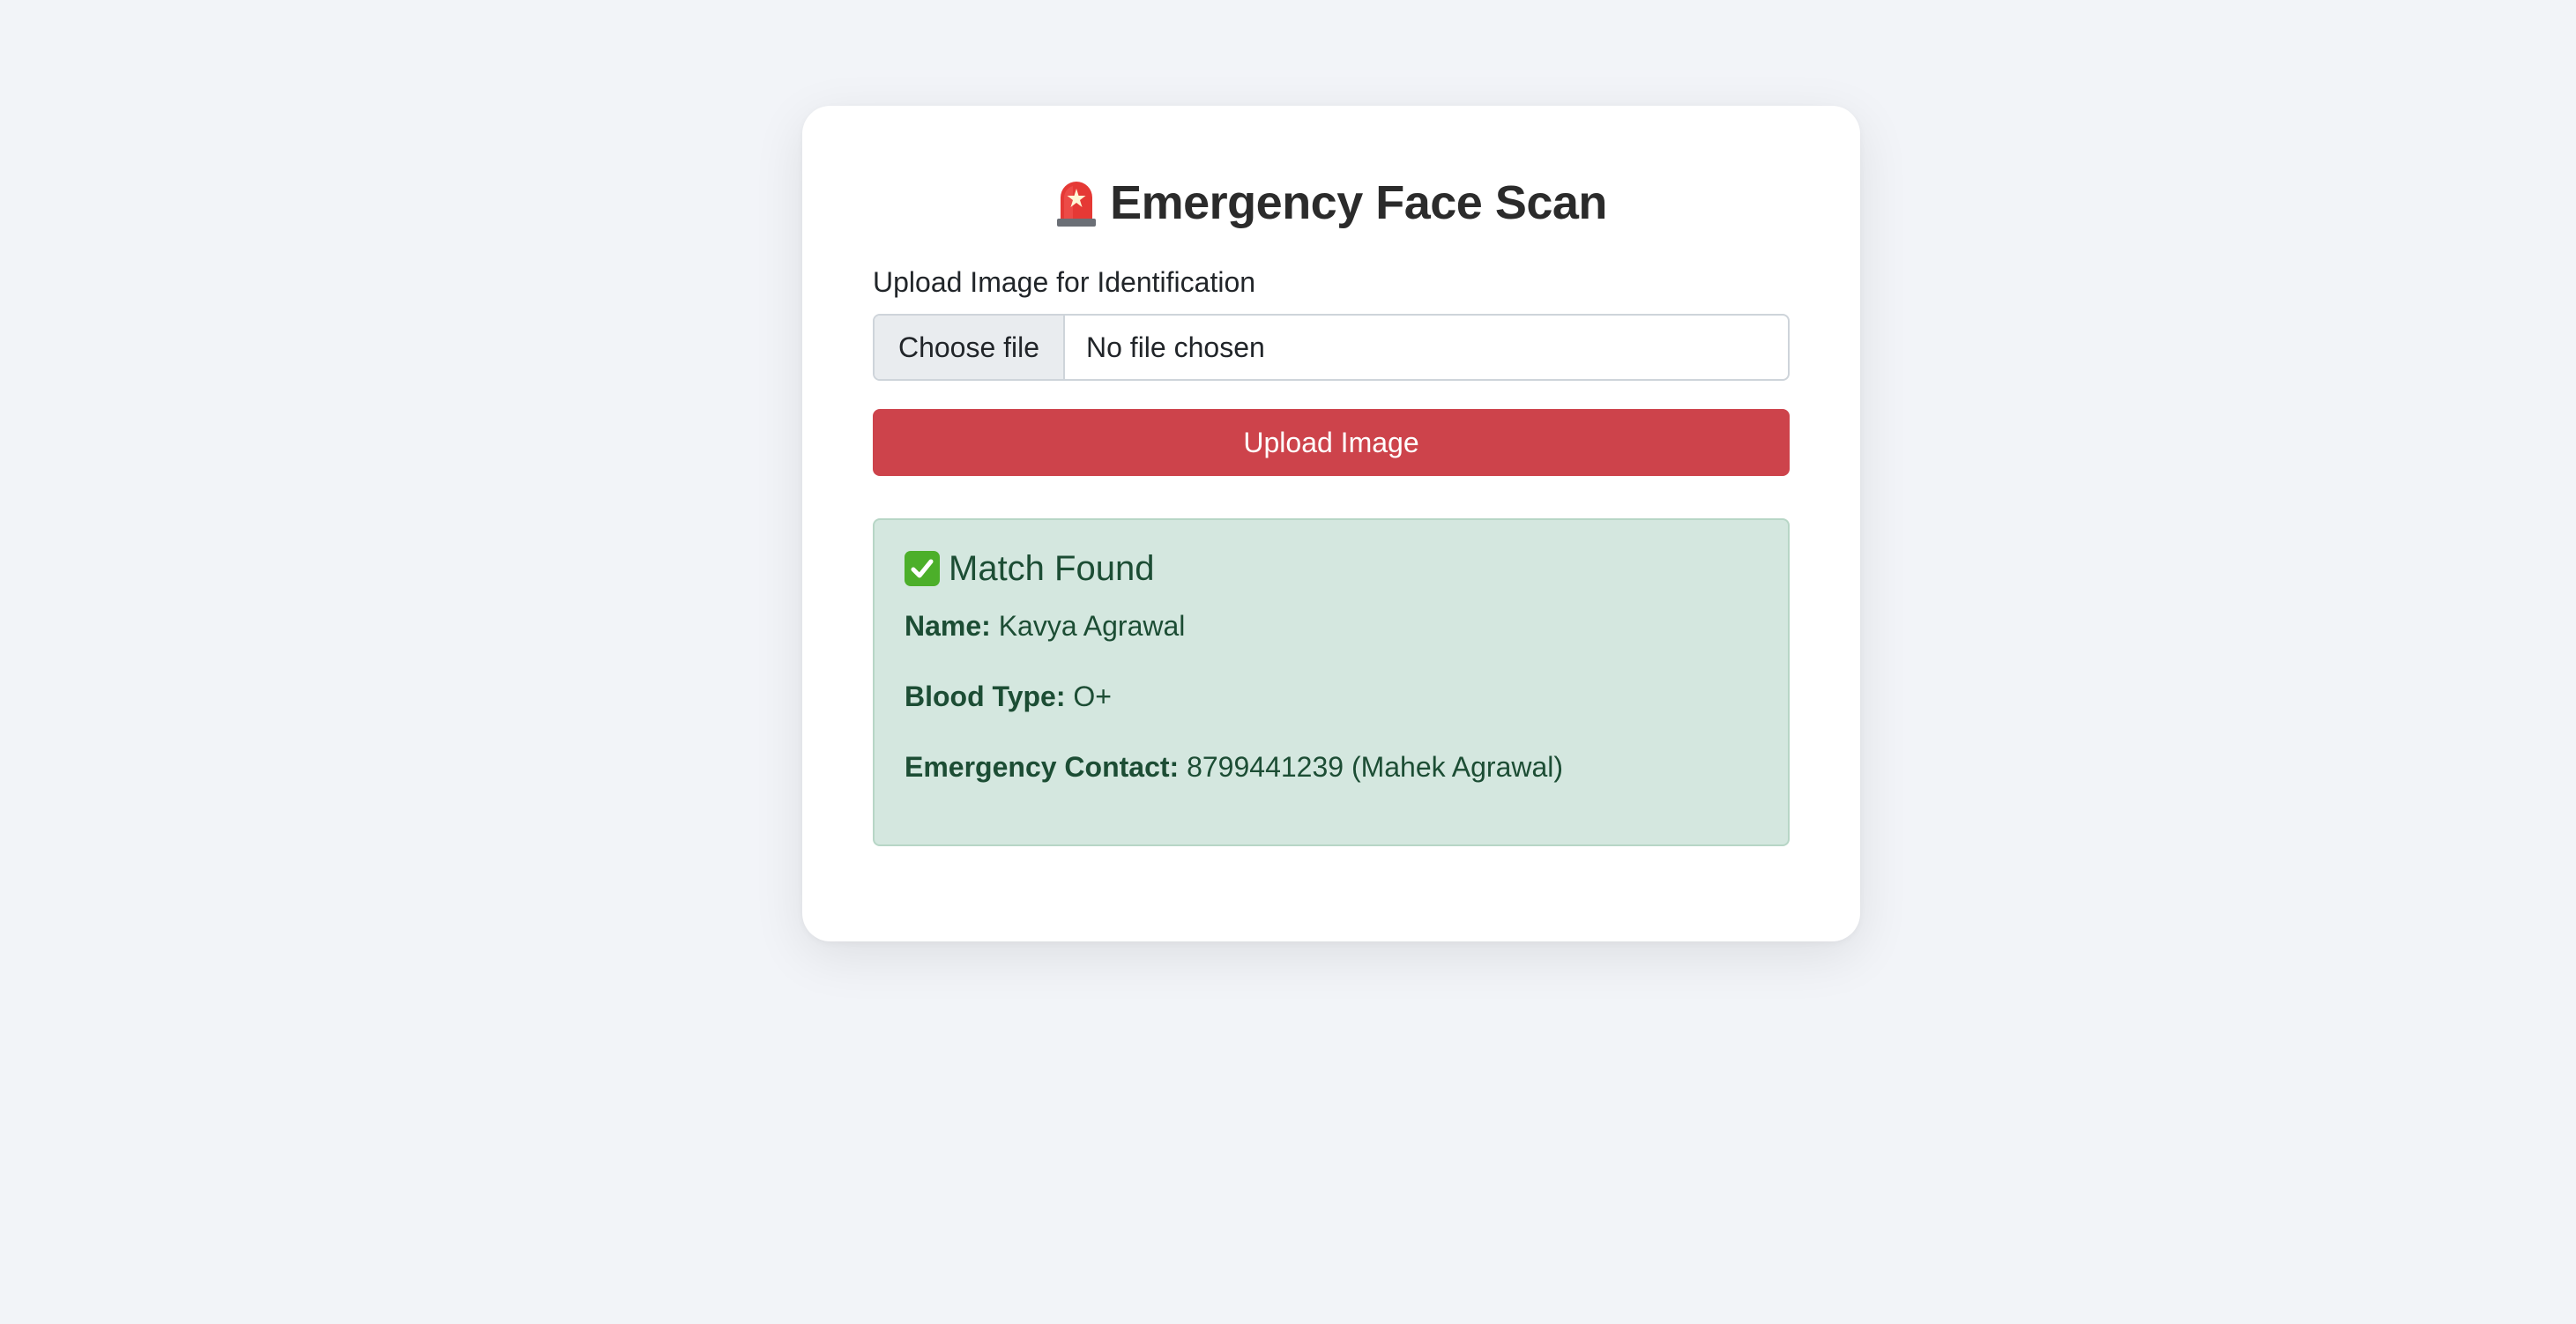 Image resolution: width=2576 pixels, height=1324 pixels. What do you see at coordinates (1331, 348) in the screenshot?
I see `file-input: Choose file No file chosen` at bounding box center [1331, 348].